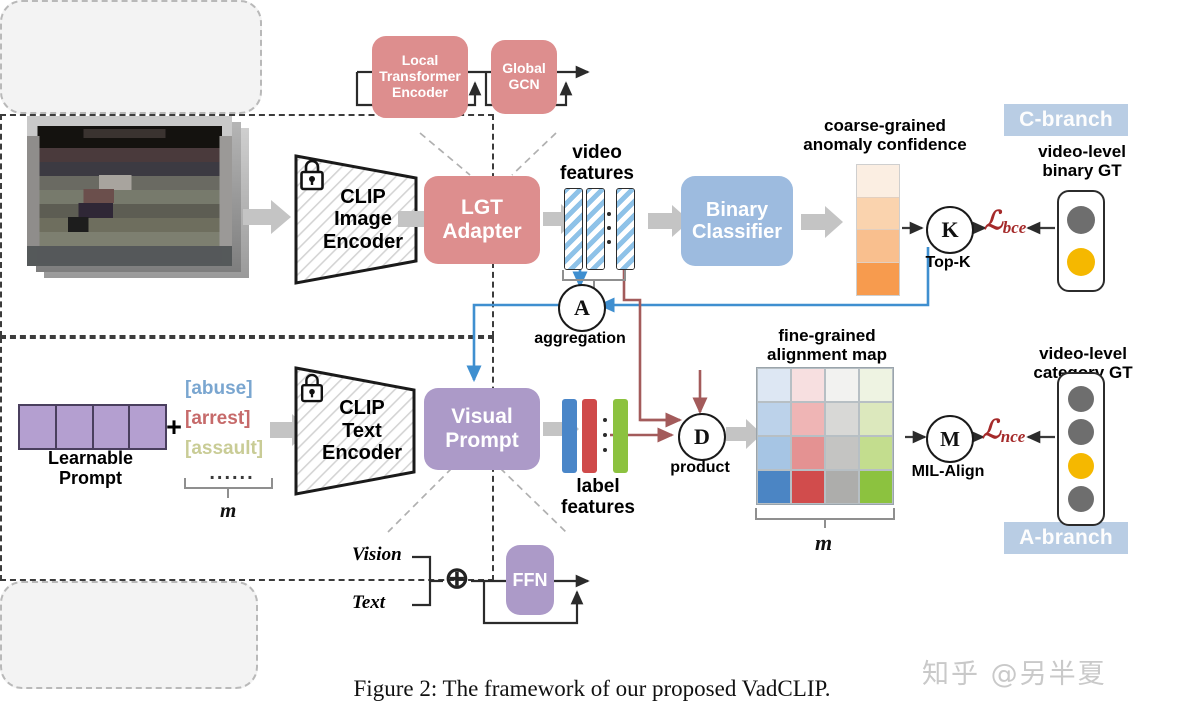 This screenshot has height=724, width=1184. I want to click on nce-loss-subscript: nce, so click(1013, 436).